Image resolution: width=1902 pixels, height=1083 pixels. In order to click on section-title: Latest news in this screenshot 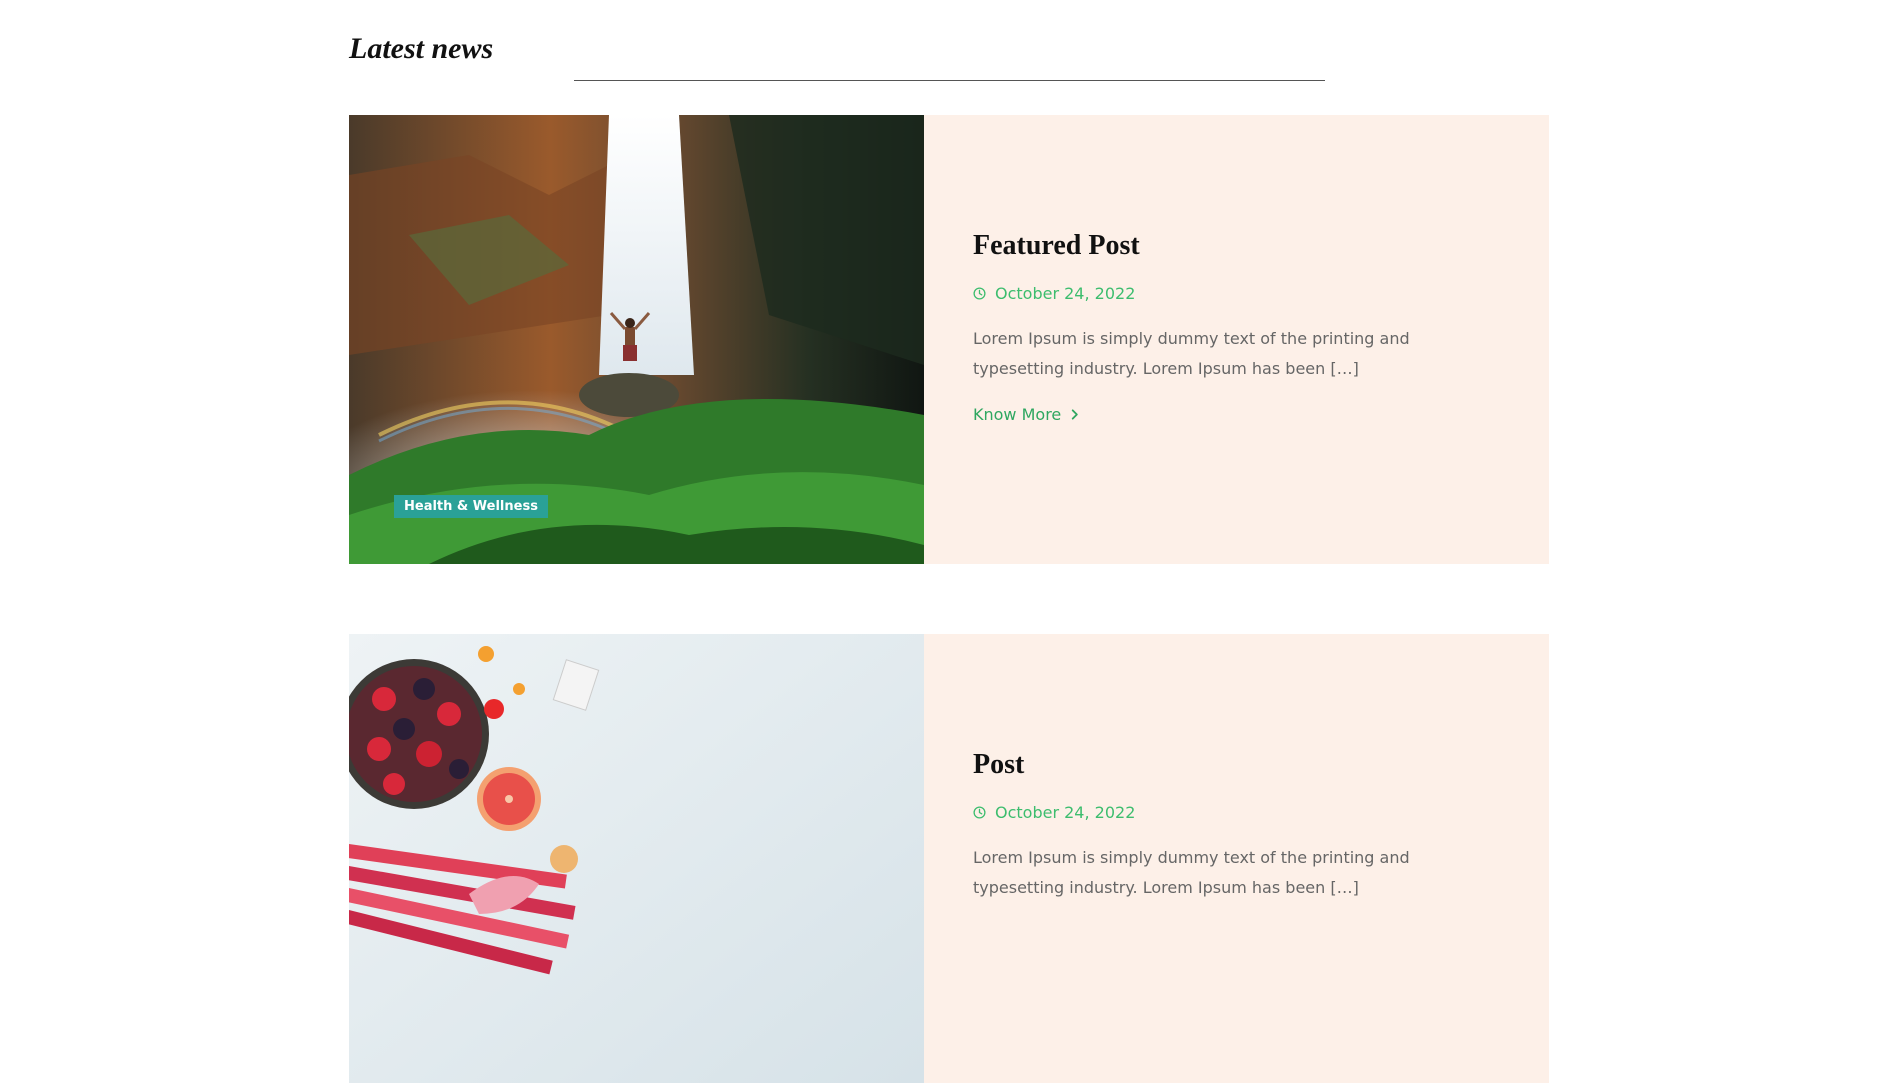, I will do `click(421, 48)`.